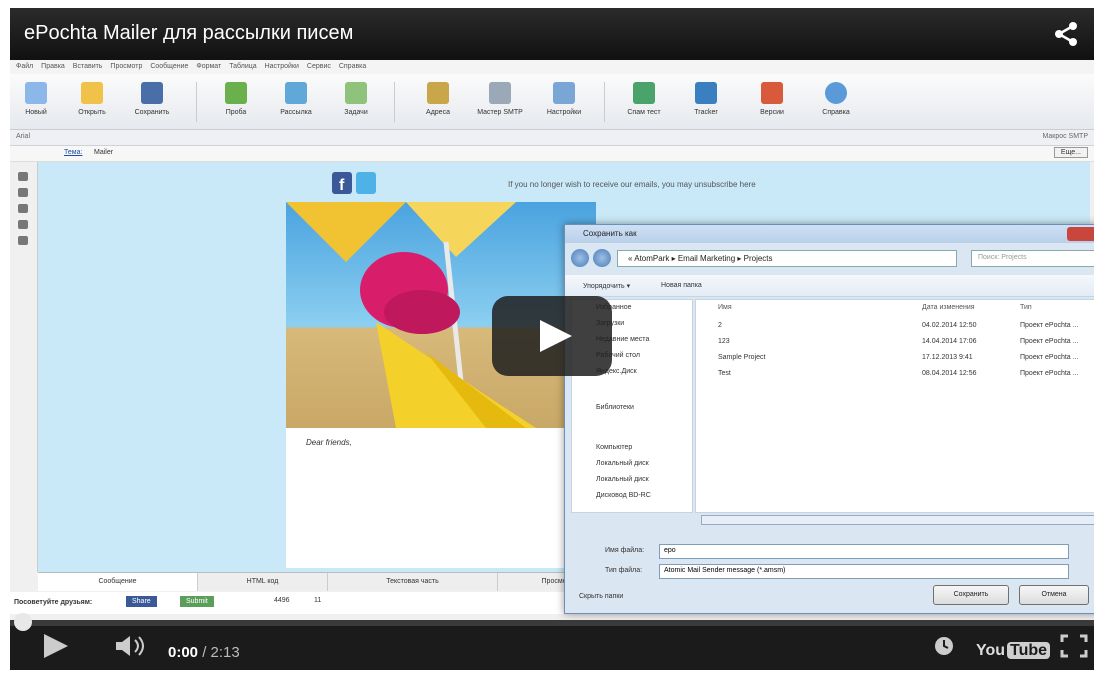 The image size is (1102, 675). I want to click on facebook-share-button: Share, so click(141, 601).